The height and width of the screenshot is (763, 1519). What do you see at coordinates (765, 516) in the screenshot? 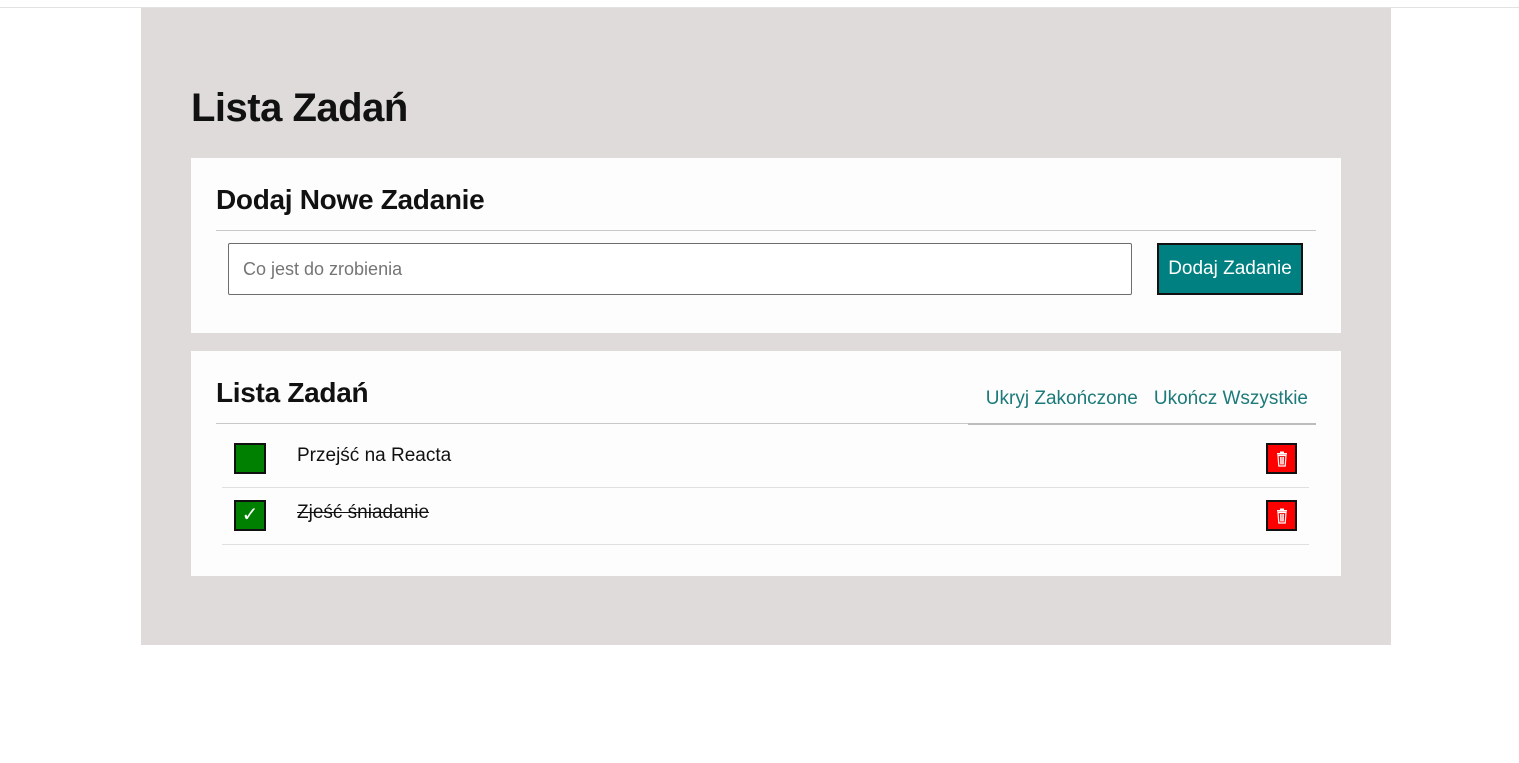
I see `task-item: ✓ Zjeść śniadanie` at bounding box center [765, 516].